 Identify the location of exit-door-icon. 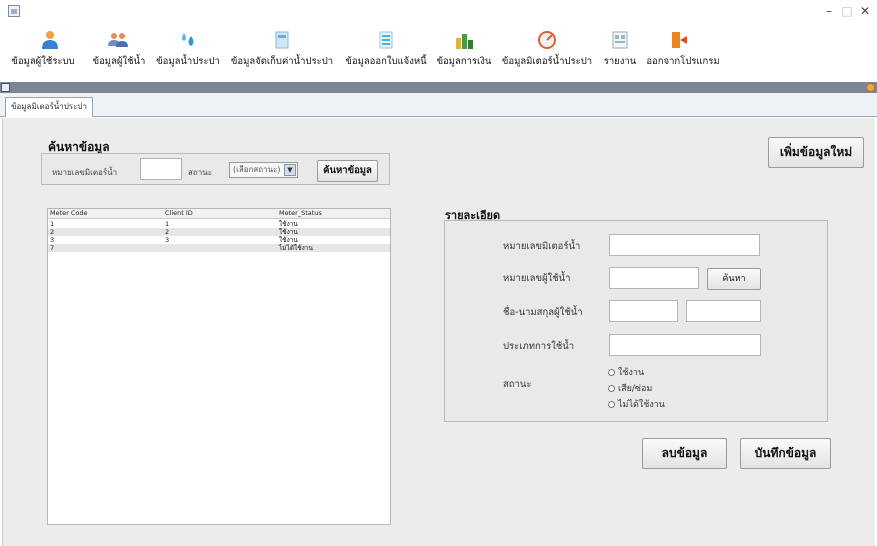
(679, 40).